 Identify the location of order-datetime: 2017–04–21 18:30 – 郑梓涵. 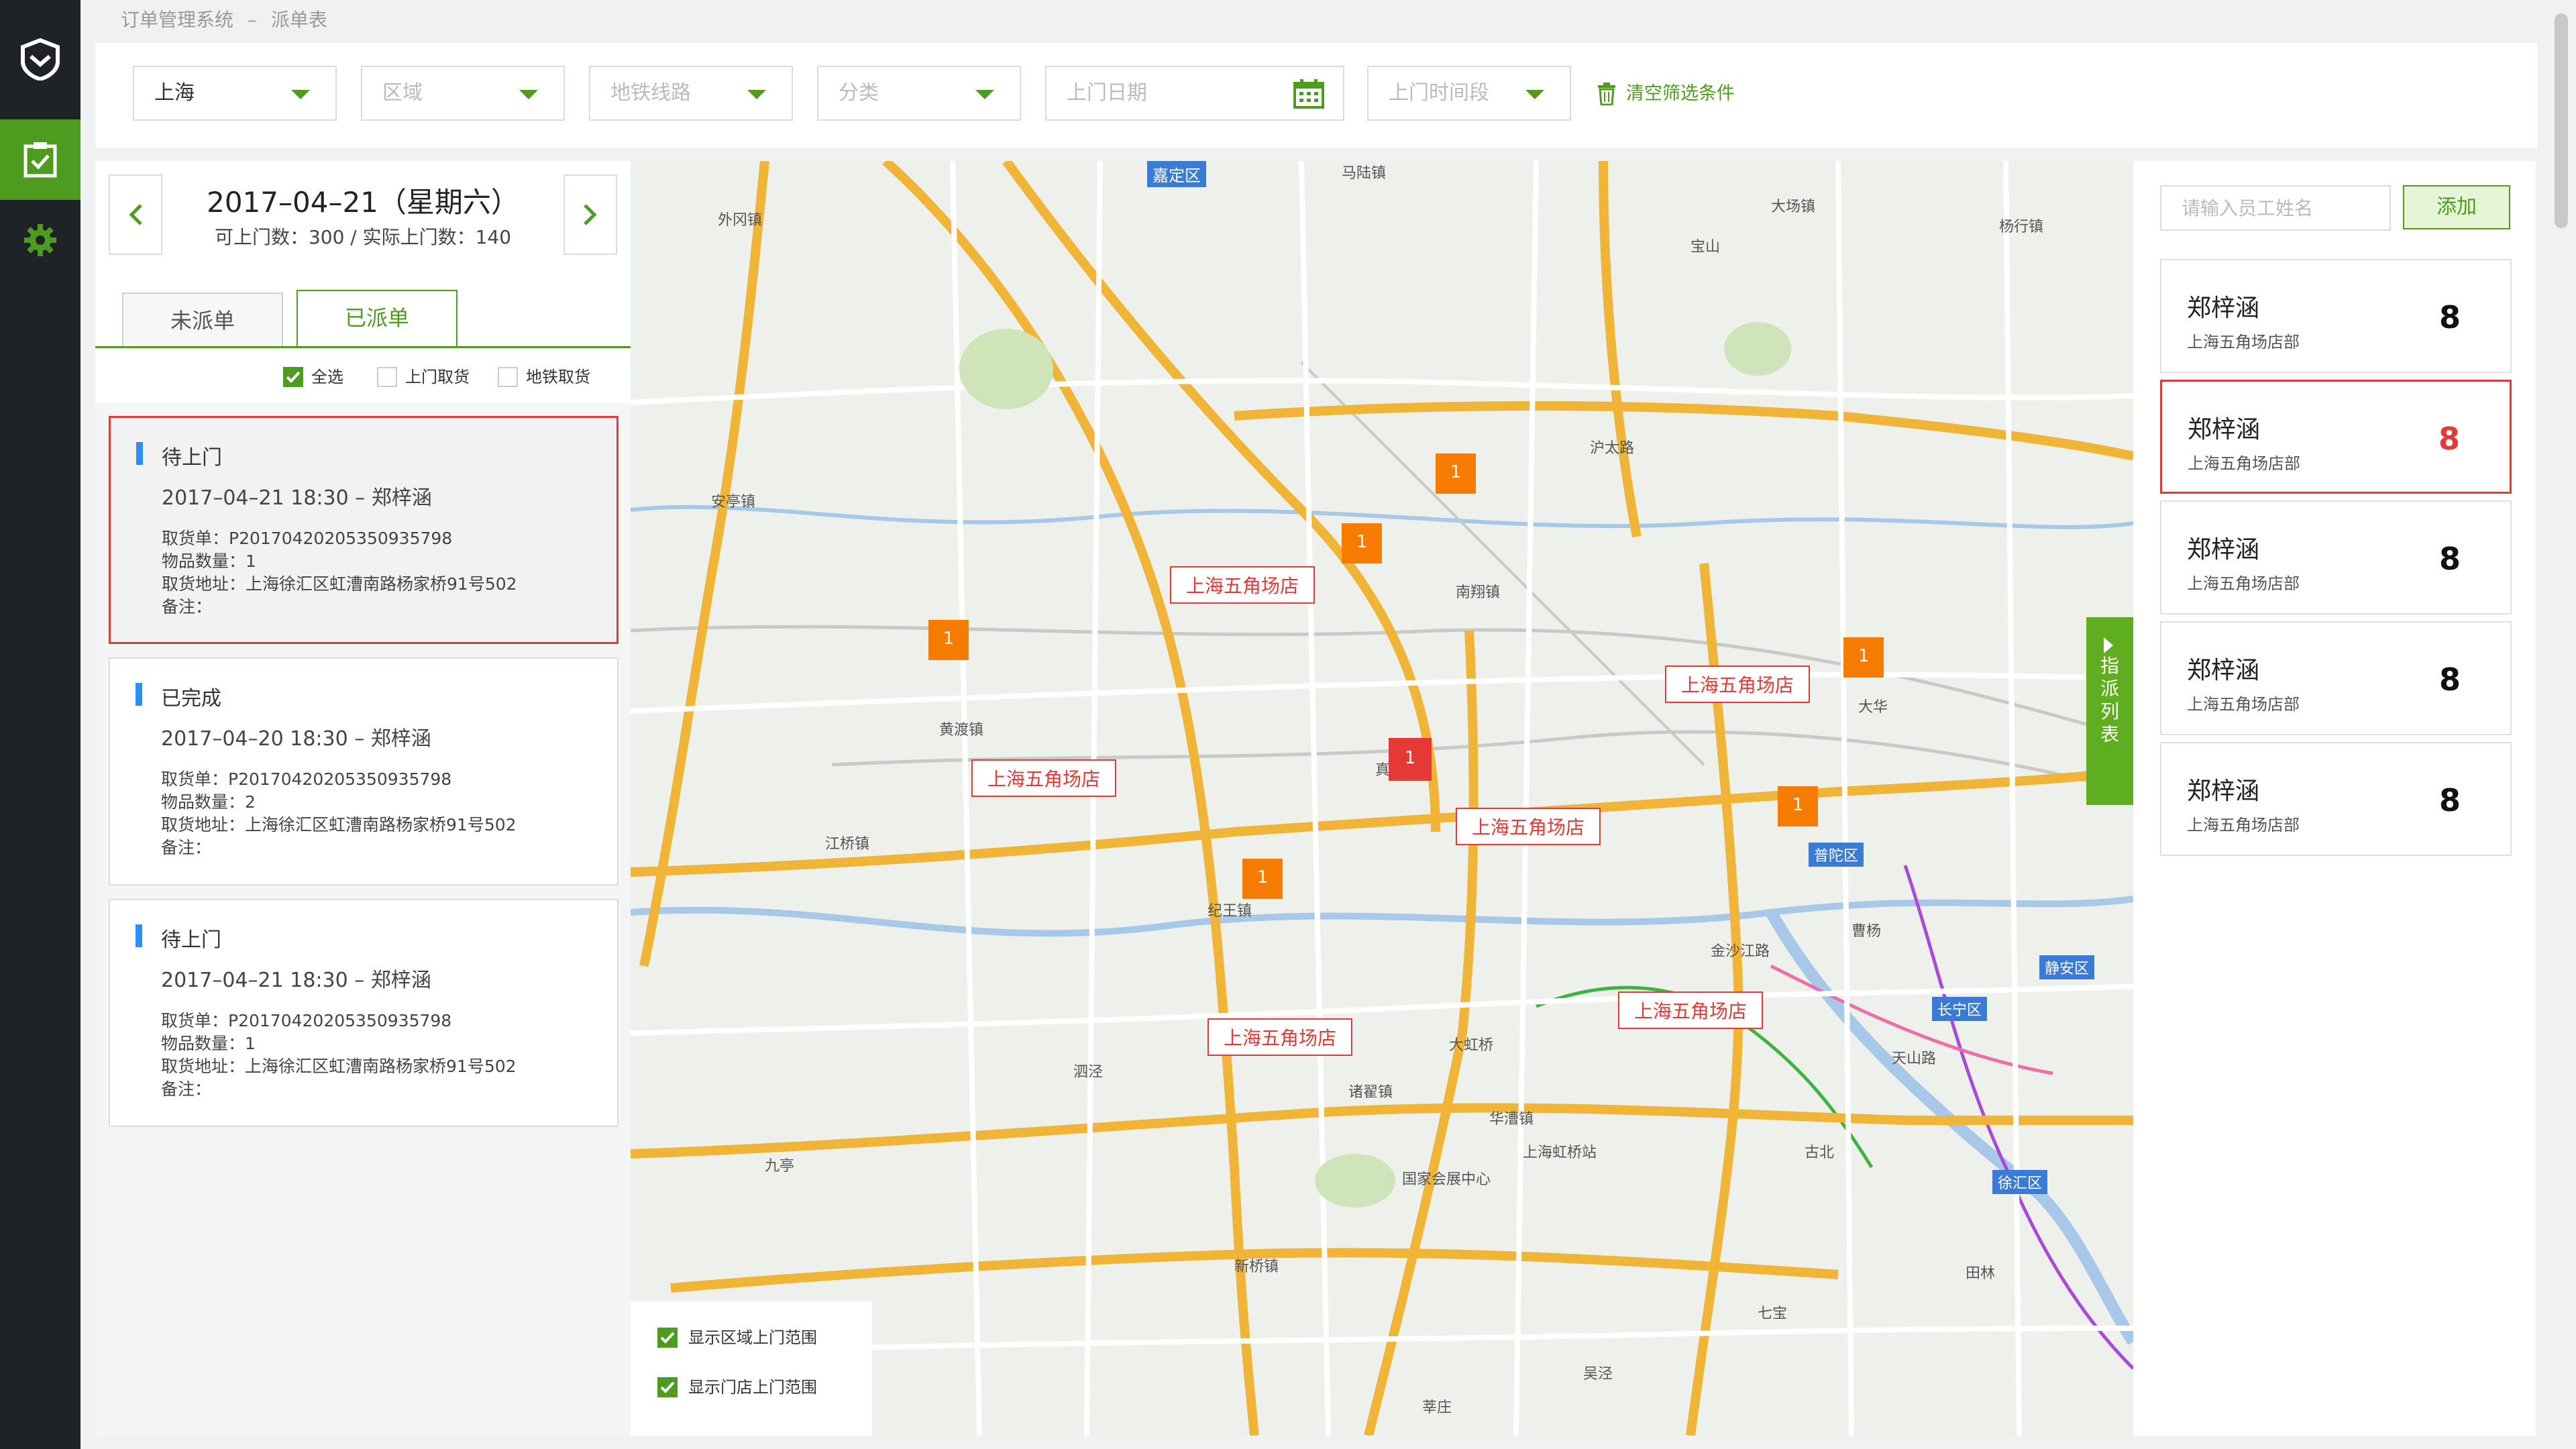
(296, 980).